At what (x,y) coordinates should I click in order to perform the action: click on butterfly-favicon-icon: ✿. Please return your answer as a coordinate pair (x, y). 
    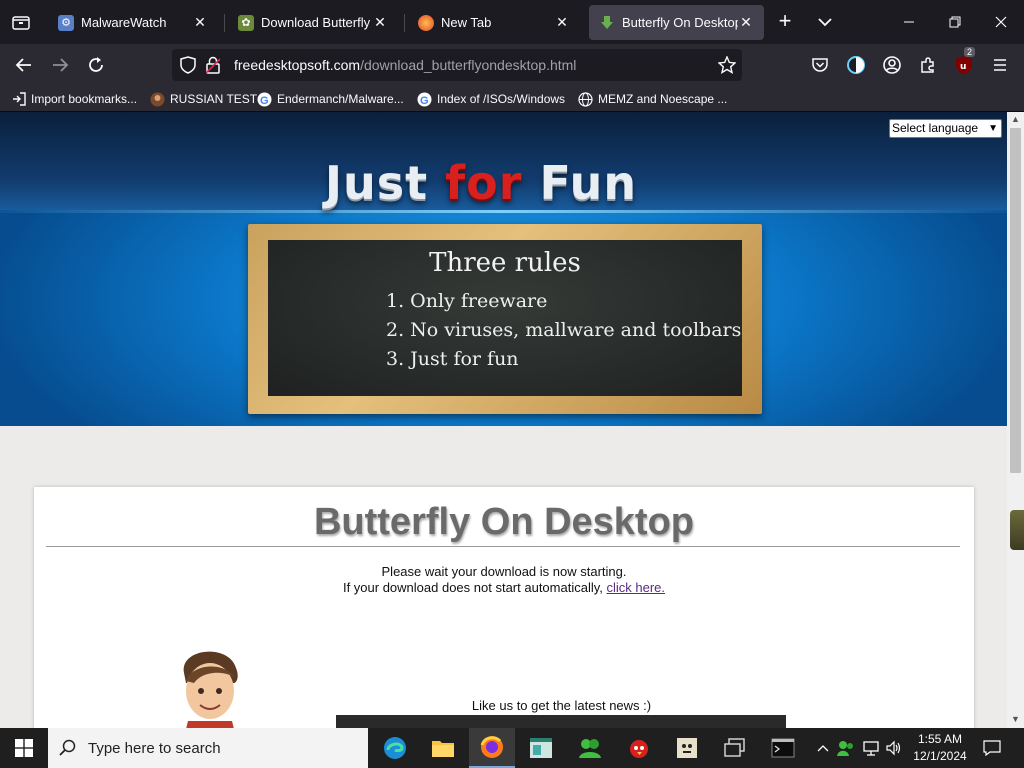
    Looking at the image, I should click on (246, 22).